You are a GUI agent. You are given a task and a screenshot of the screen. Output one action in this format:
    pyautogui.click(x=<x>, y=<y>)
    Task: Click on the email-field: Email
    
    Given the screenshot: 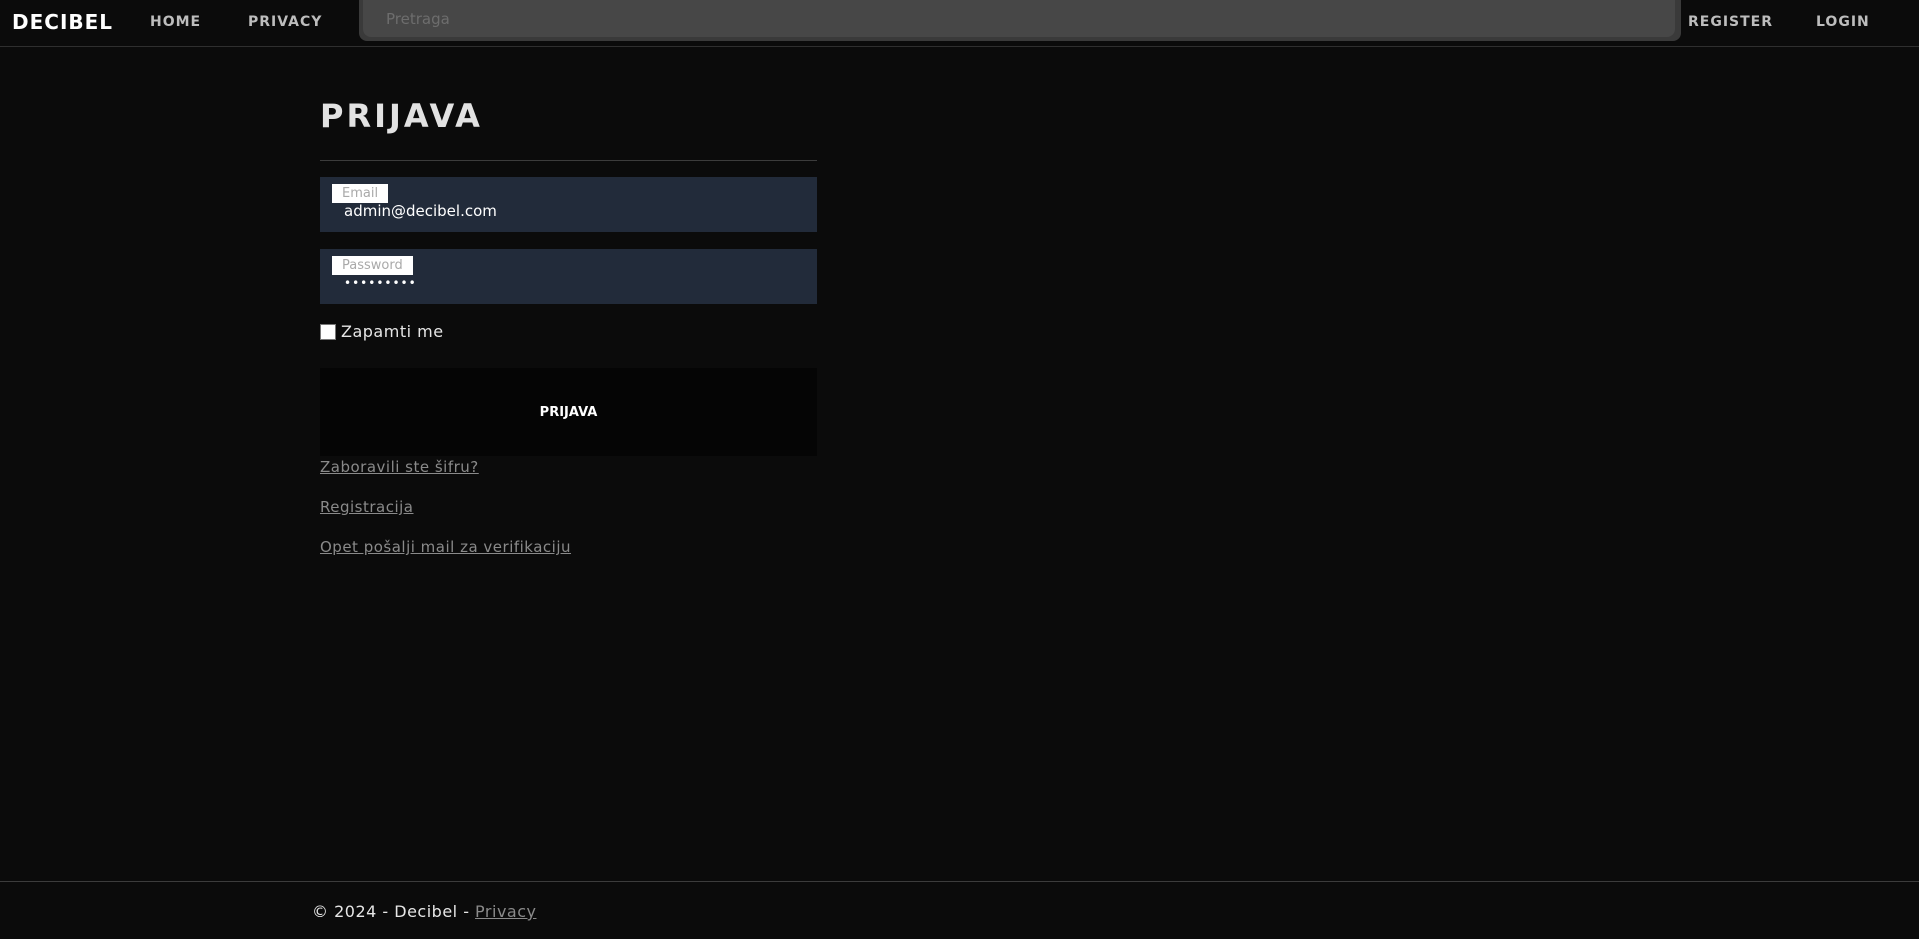 What is the action you would take?
    pyautogui.click(x=568, y=204)
    